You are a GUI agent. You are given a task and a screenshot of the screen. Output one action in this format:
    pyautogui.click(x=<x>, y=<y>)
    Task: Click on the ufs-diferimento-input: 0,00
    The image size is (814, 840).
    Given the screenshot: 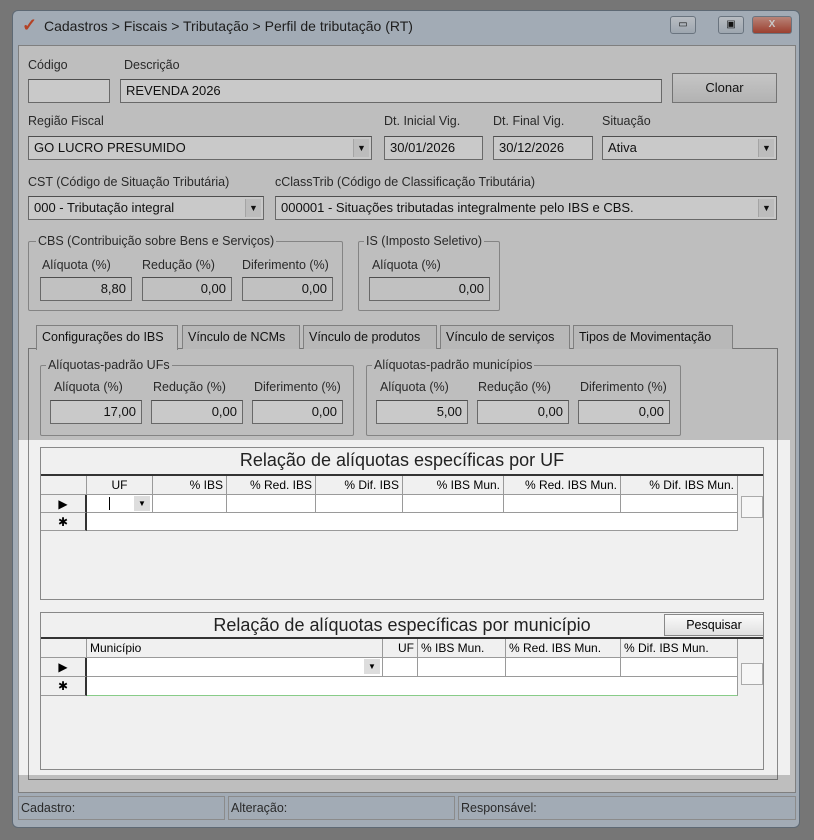 What is the action you would take?
    pyautogui.click(x=297, y=412)
    